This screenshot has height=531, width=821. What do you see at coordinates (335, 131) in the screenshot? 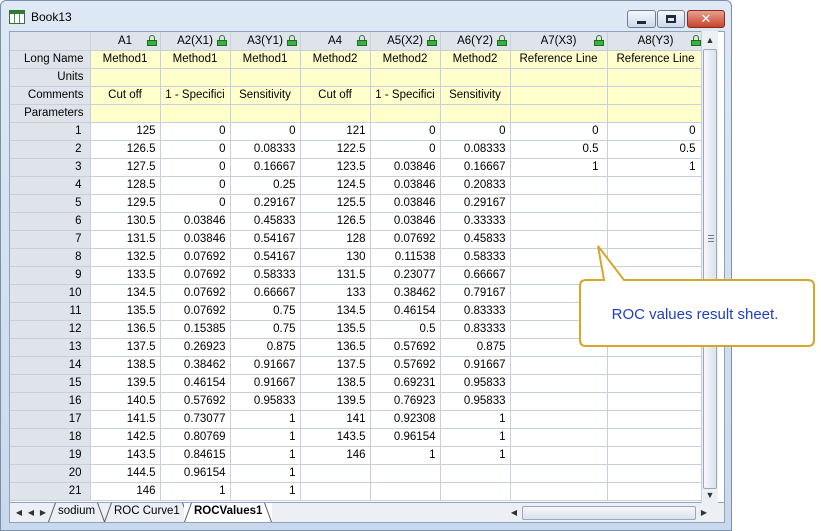
I see `data-cell: 121` at bounding box center [335, 131].